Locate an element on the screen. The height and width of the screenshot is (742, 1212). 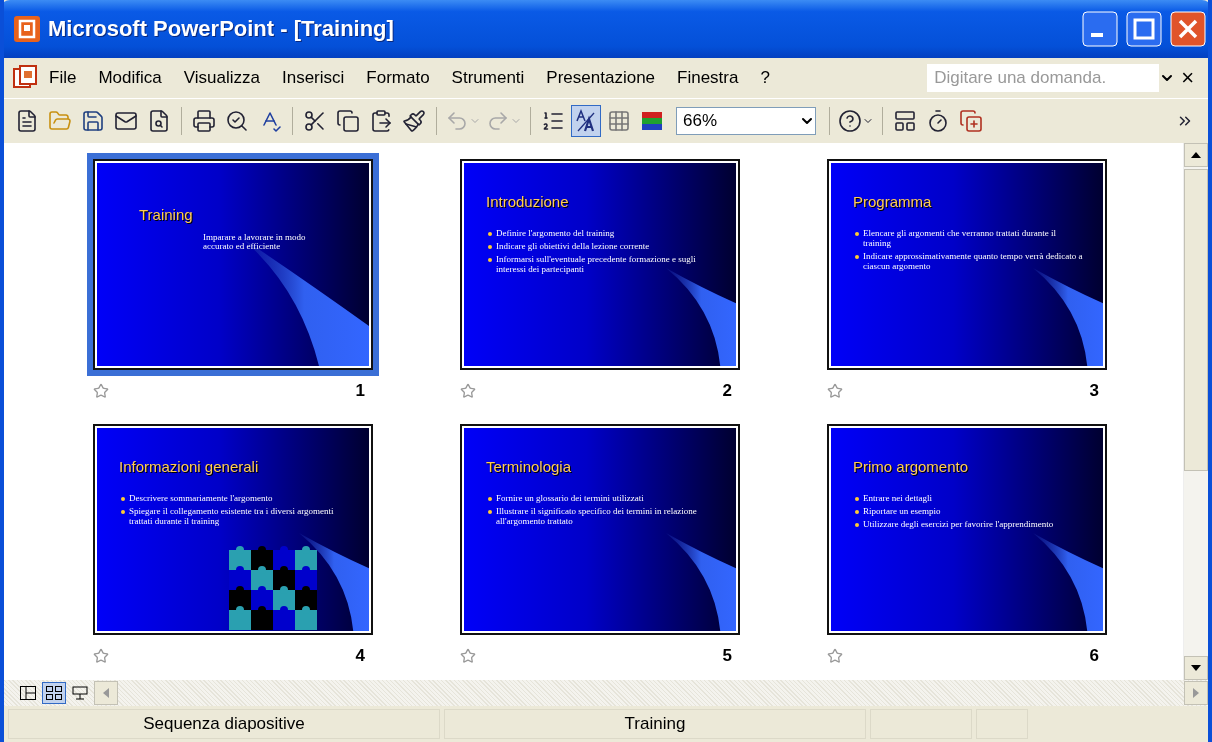
scroll-up-button is located at coordinates (1196, 155).